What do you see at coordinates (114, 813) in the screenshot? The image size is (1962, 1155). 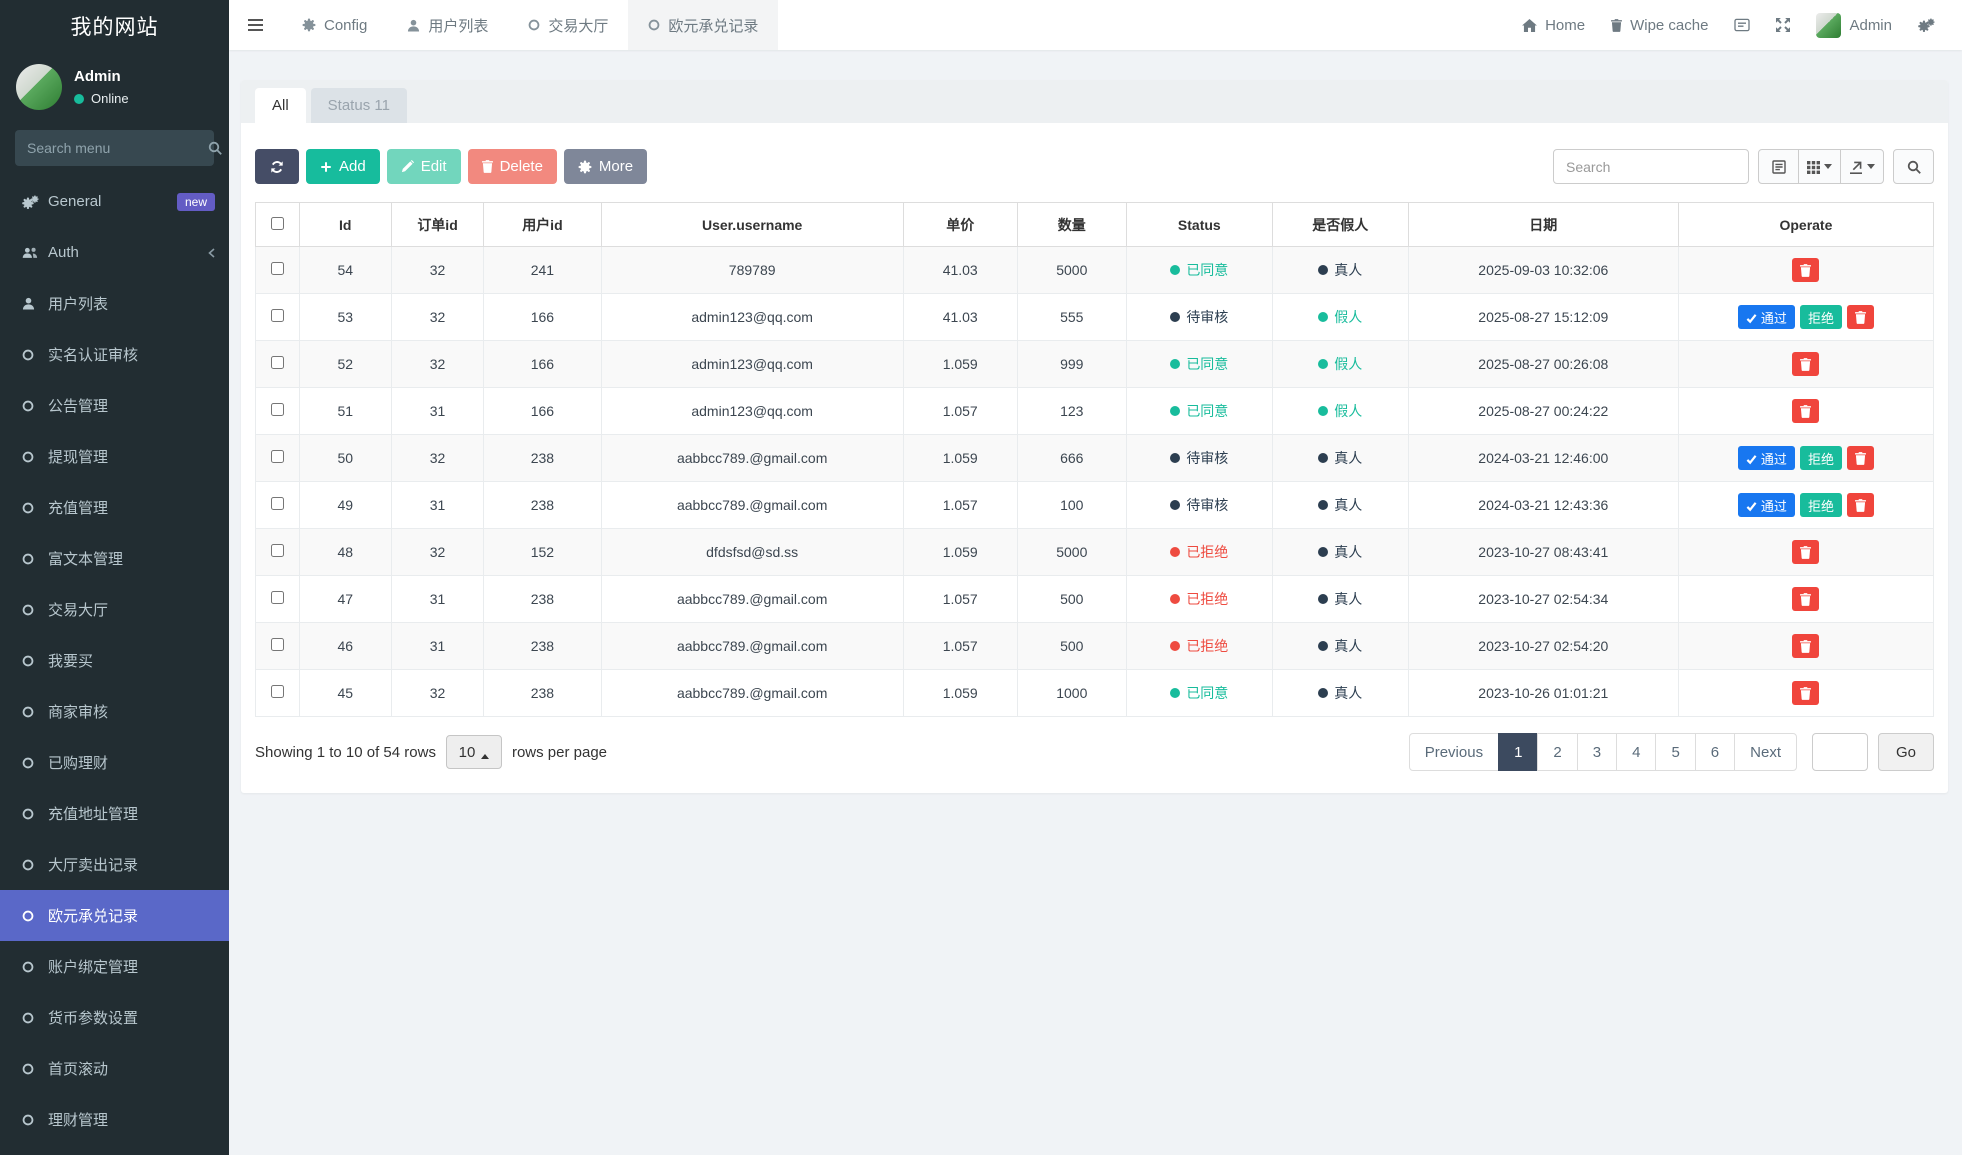 I see `sidebar-item-recharge-address: 充值地址管理` at bounding box center [114, 813].